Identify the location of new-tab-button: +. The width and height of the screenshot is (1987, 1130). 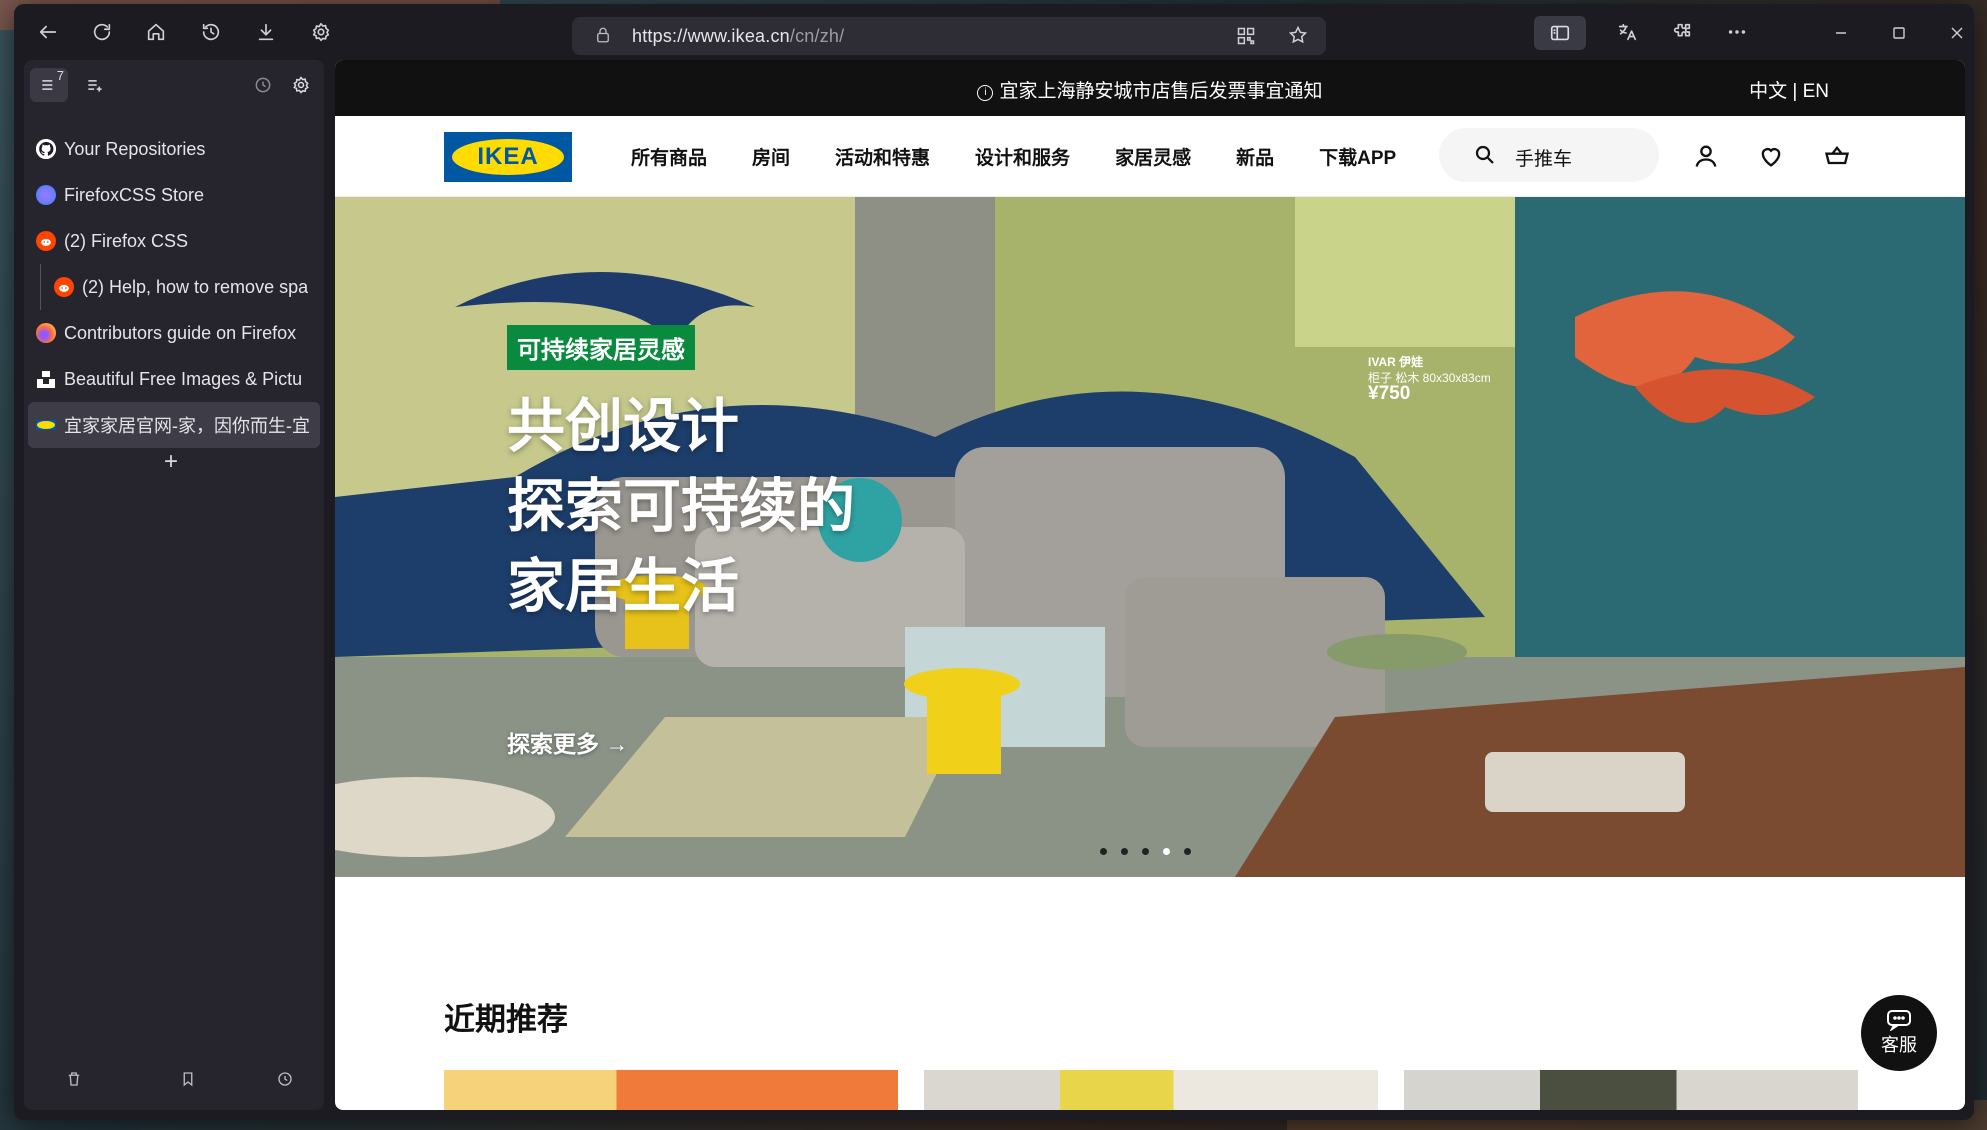
(171, 462).